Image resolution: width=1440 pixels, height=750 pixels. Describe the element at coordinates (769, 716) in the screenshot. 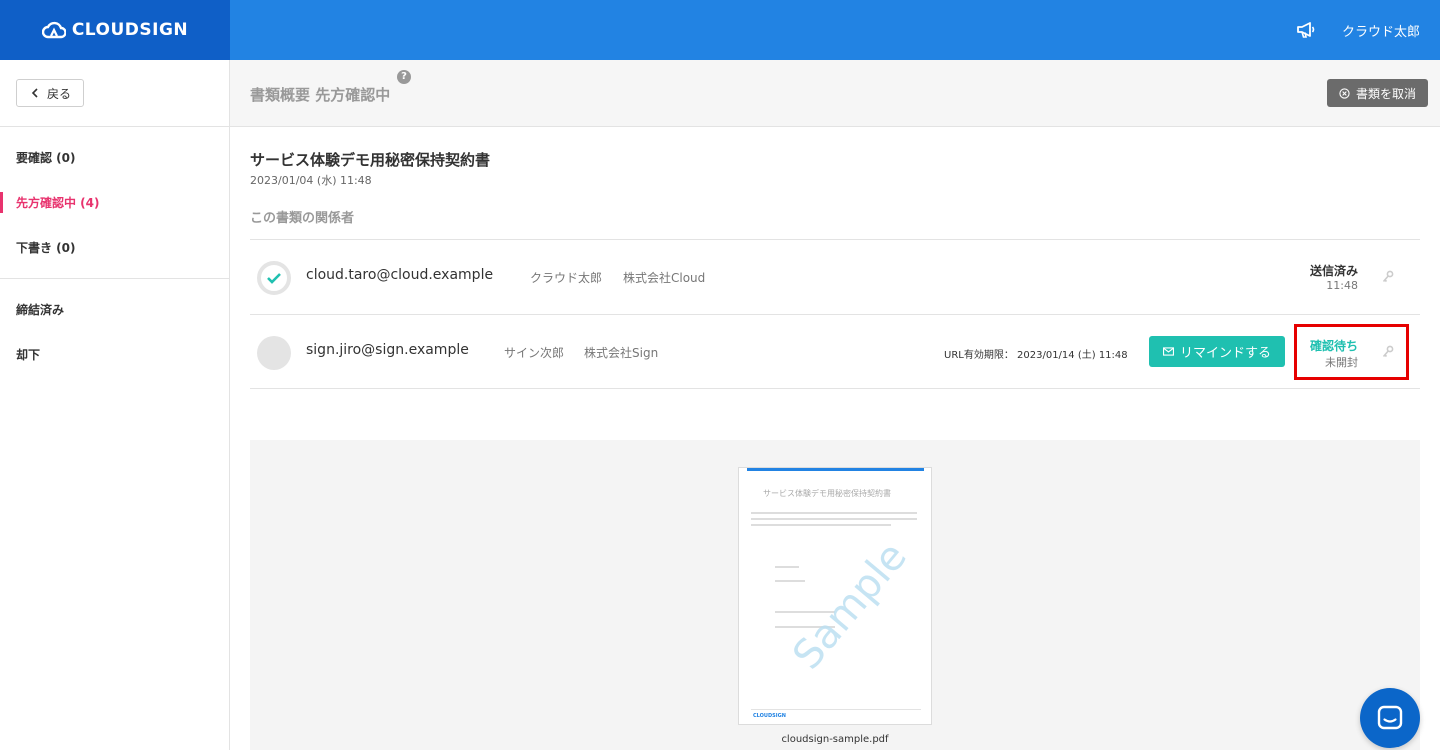

I see `preview-footer-logo: CLOUDSIGN` at that location.